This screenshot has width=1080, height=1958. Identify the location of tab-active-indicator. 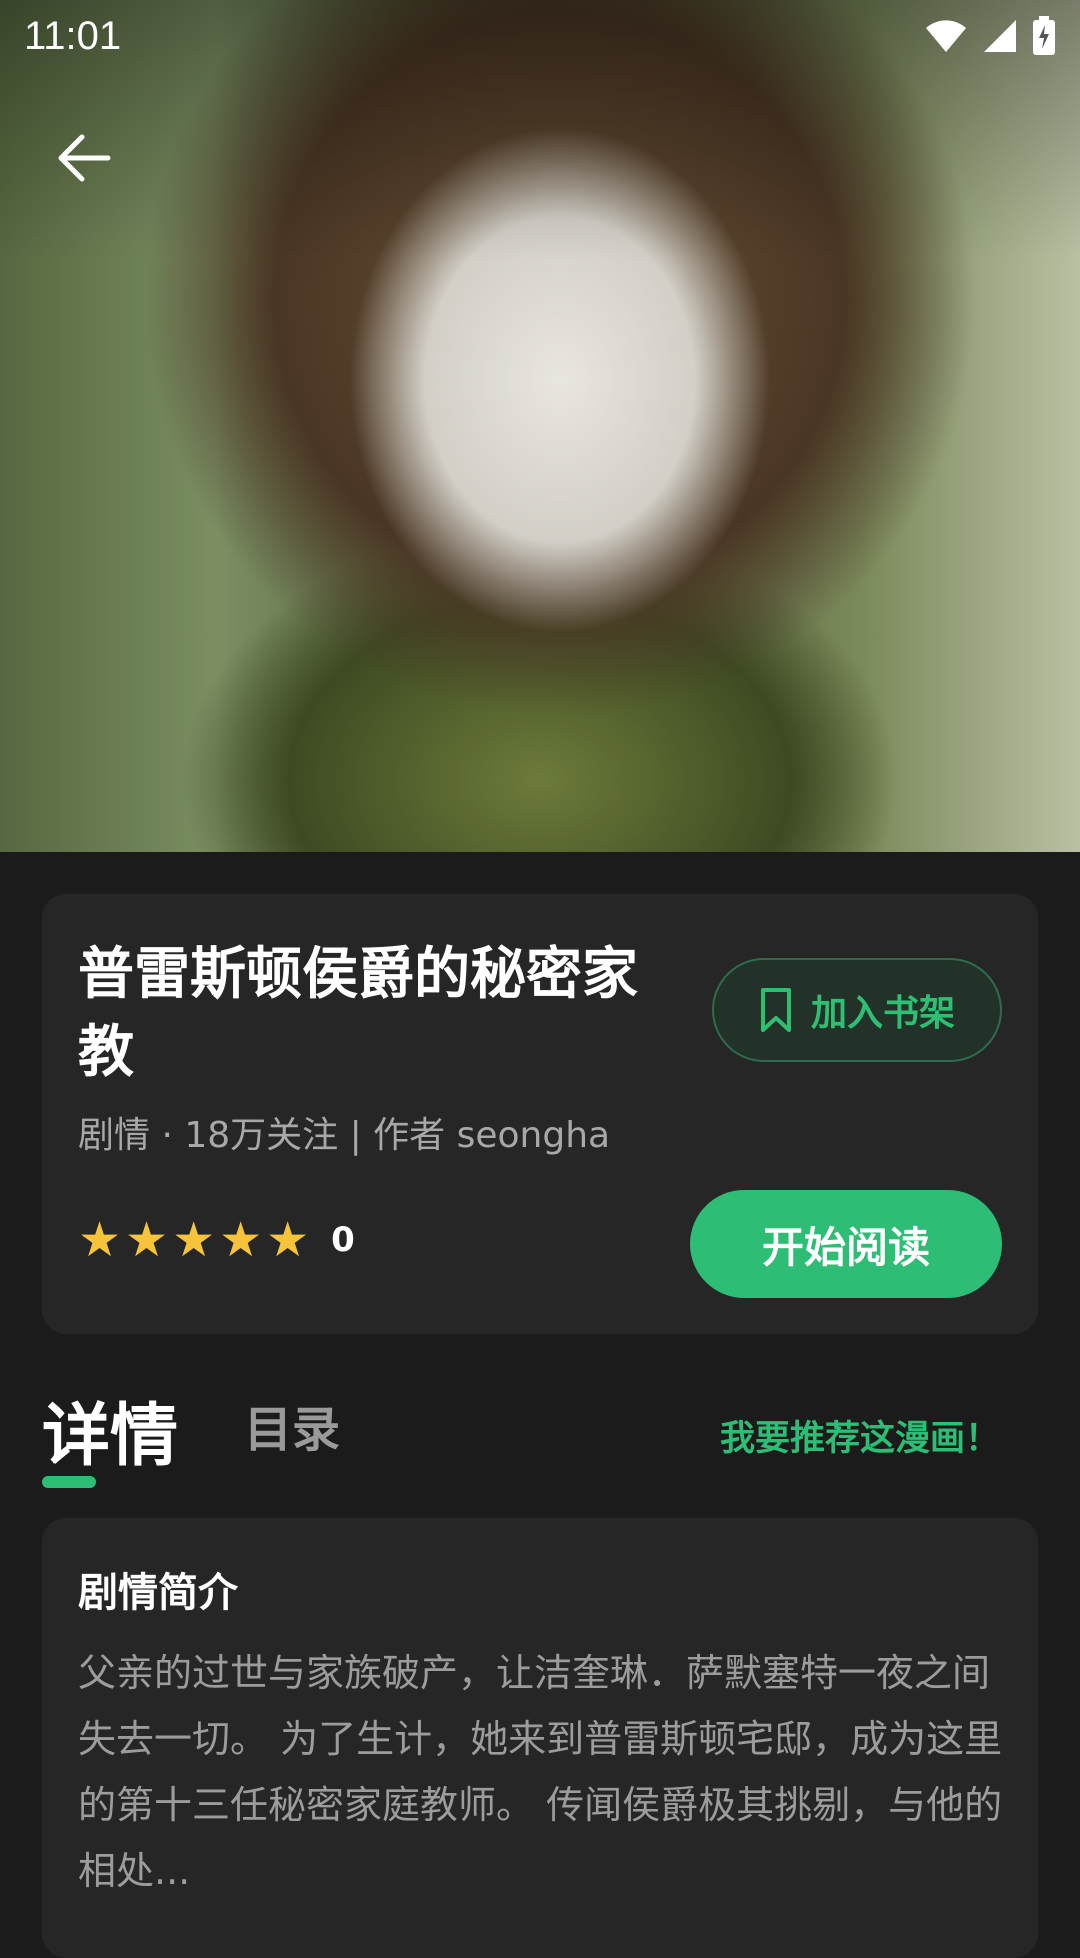
(69, 1482).